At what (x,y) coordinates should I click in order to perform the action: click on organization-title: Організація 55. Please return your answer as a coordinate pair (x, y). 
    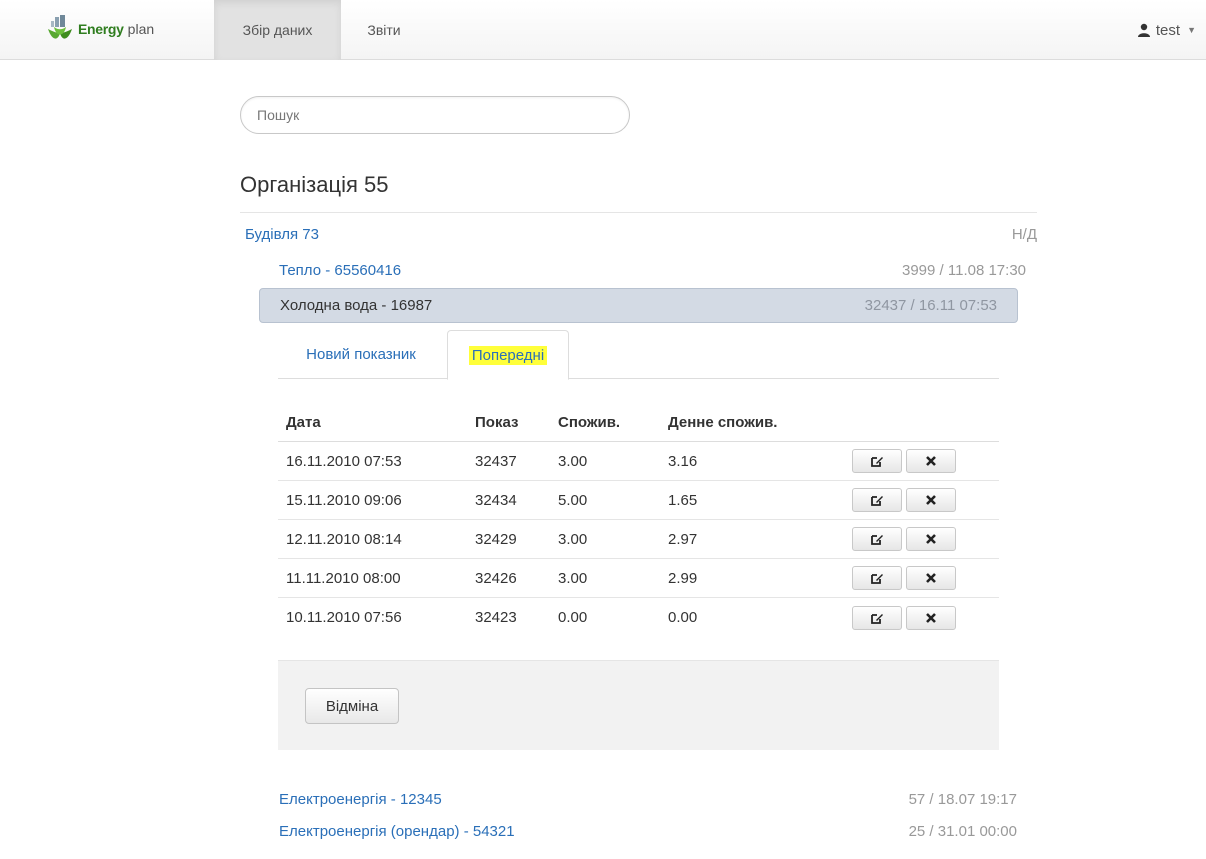
    Looking at the image, I should click on (314, 184).